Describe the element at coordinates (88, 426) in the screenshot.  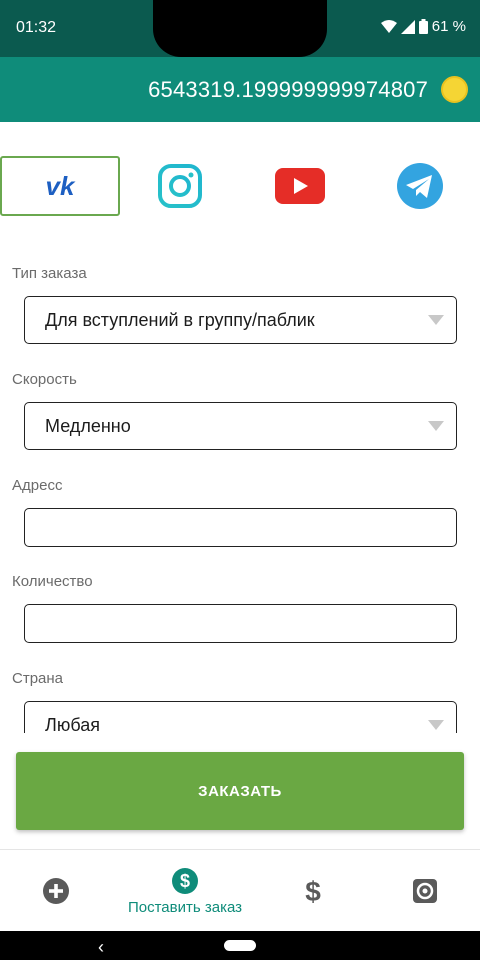
I see `speed-value: Медленно` at that location.